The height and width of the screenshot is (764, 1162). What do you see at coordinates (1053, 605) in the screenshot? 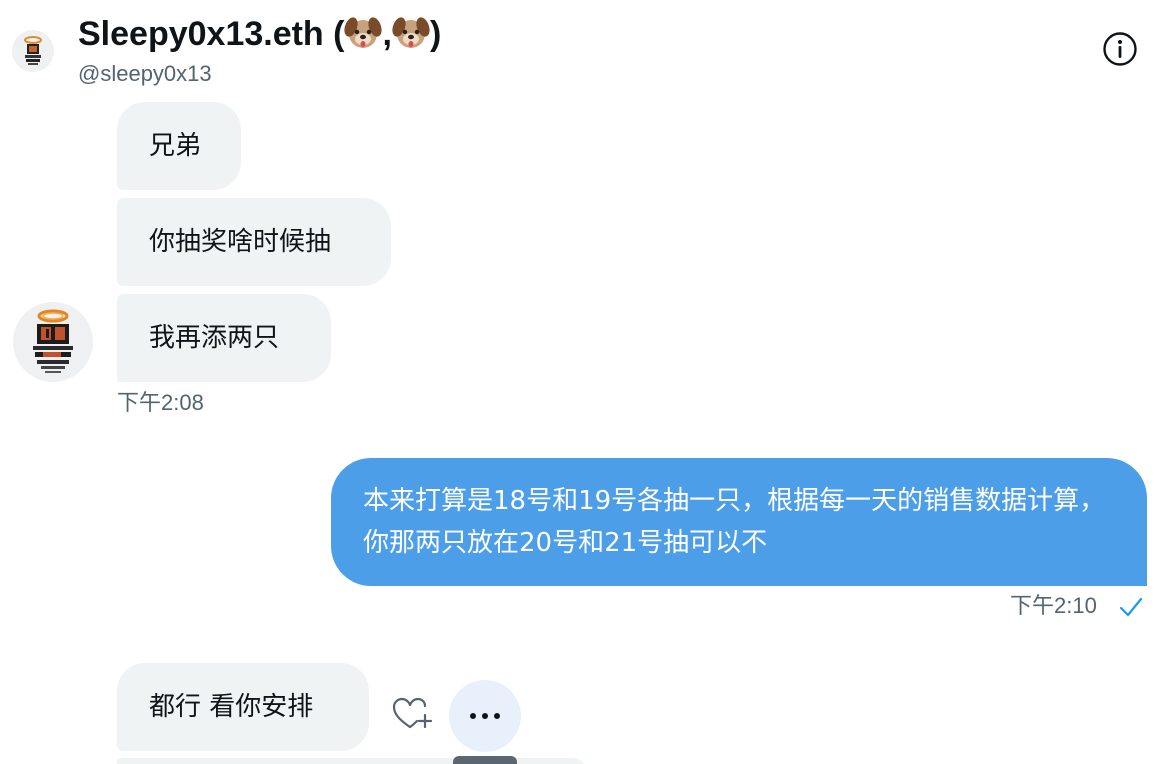
I see `message-timestamp: 下午2:10` at bounding box center [1053, 605].